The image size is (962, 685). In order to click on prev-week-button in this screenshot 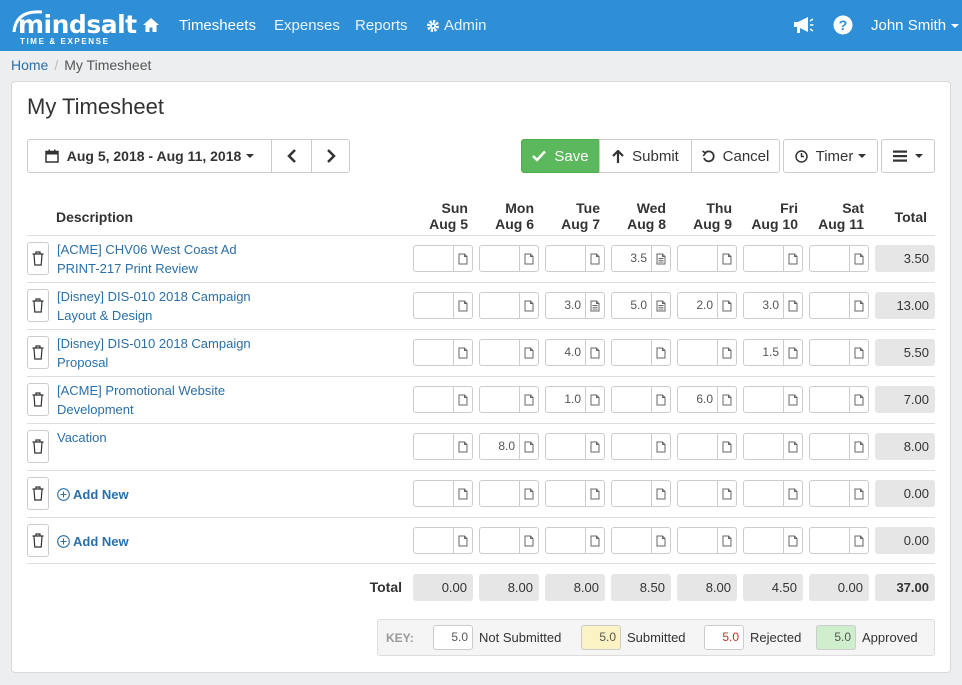, I will do `click(291, 156)`.